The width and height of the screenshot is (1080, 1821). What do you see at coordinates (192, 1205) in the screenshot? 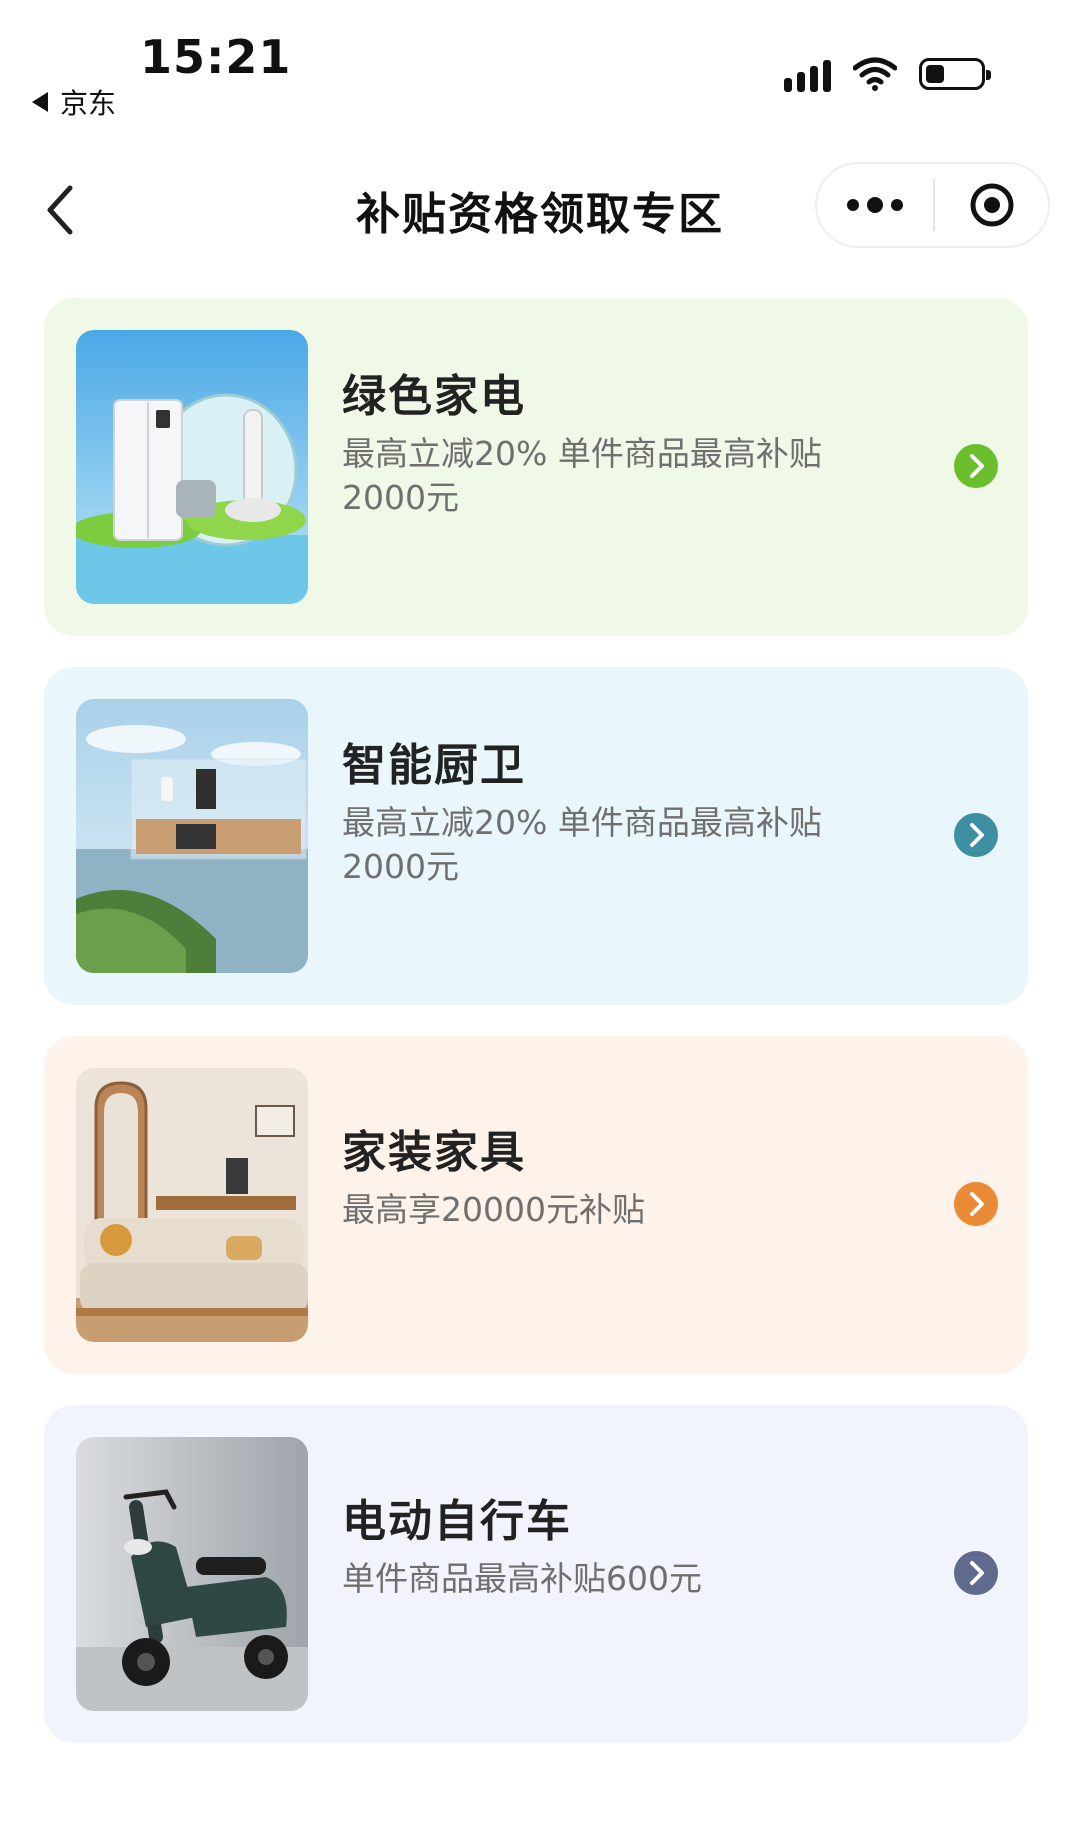
I see `home-furnishing-image` at bounding box center [192, 1205].